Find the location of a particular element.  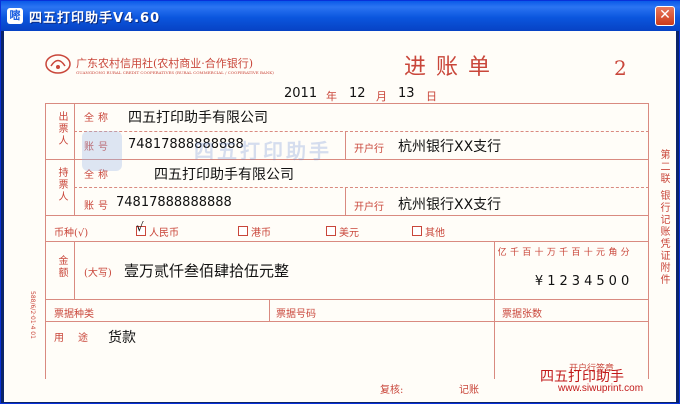

amount-digit: 4 is located at coordinates (588, 281).